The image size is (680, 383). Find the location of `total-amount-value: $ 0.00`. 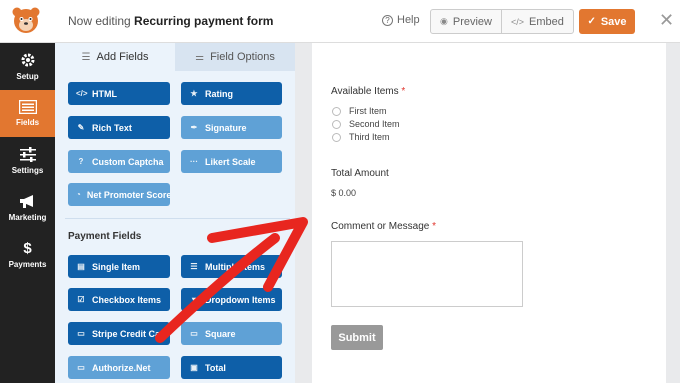

total-amount-value: $ 0.00 is located at coordinates (344, 193).